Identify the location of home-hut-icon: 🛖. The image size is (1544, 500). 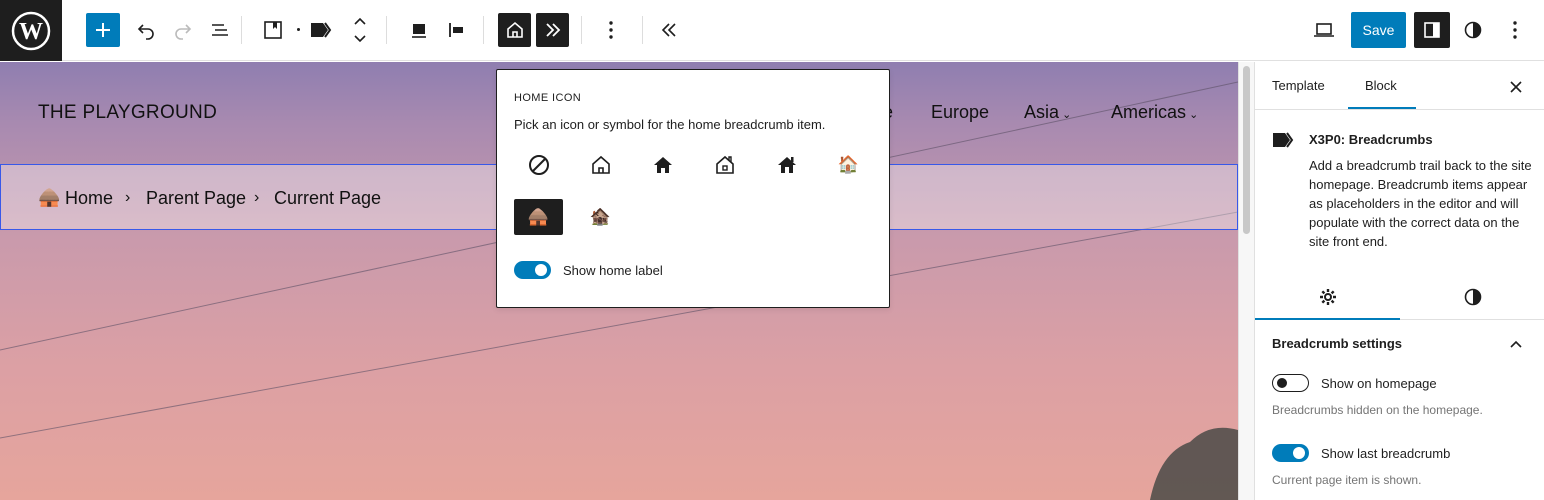
(49, 197).